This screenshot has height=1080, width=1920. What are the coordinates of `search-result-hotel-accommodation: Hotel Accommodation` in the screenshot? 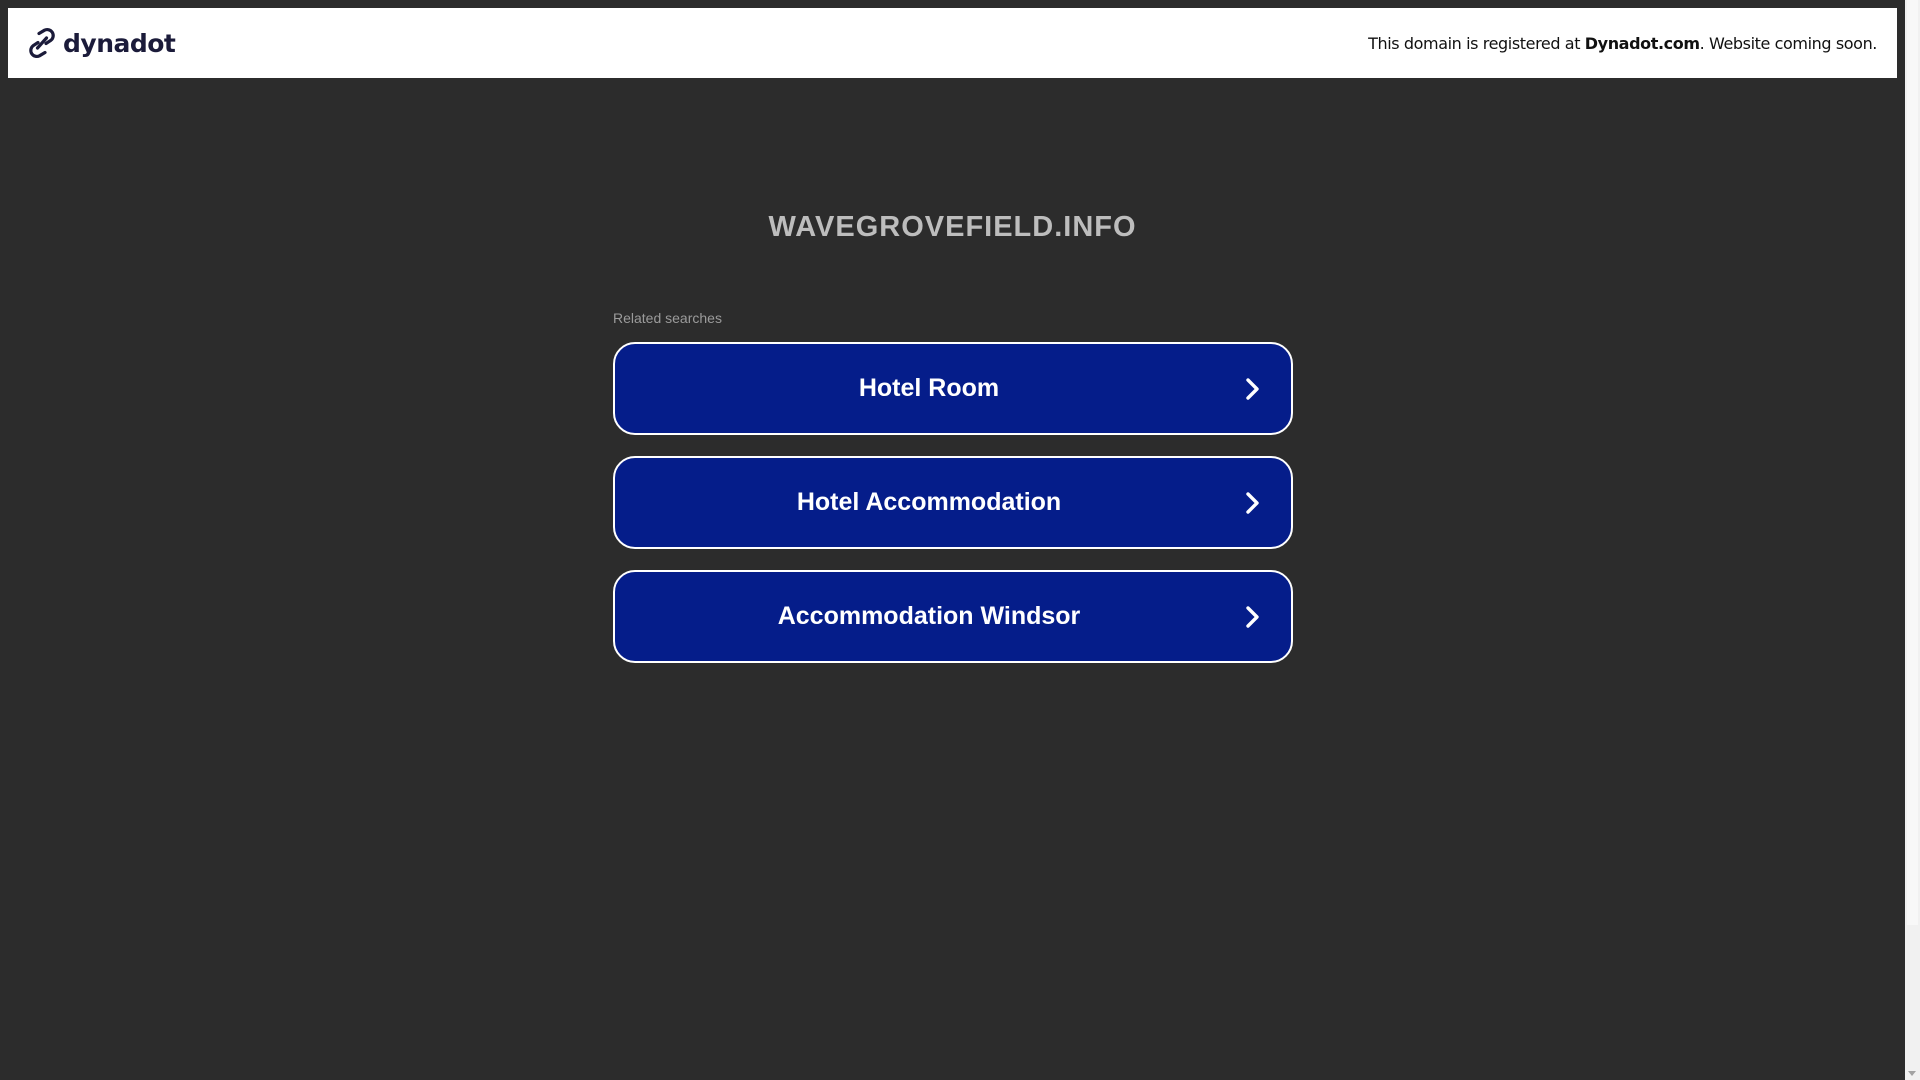 It's located at (953, 502).